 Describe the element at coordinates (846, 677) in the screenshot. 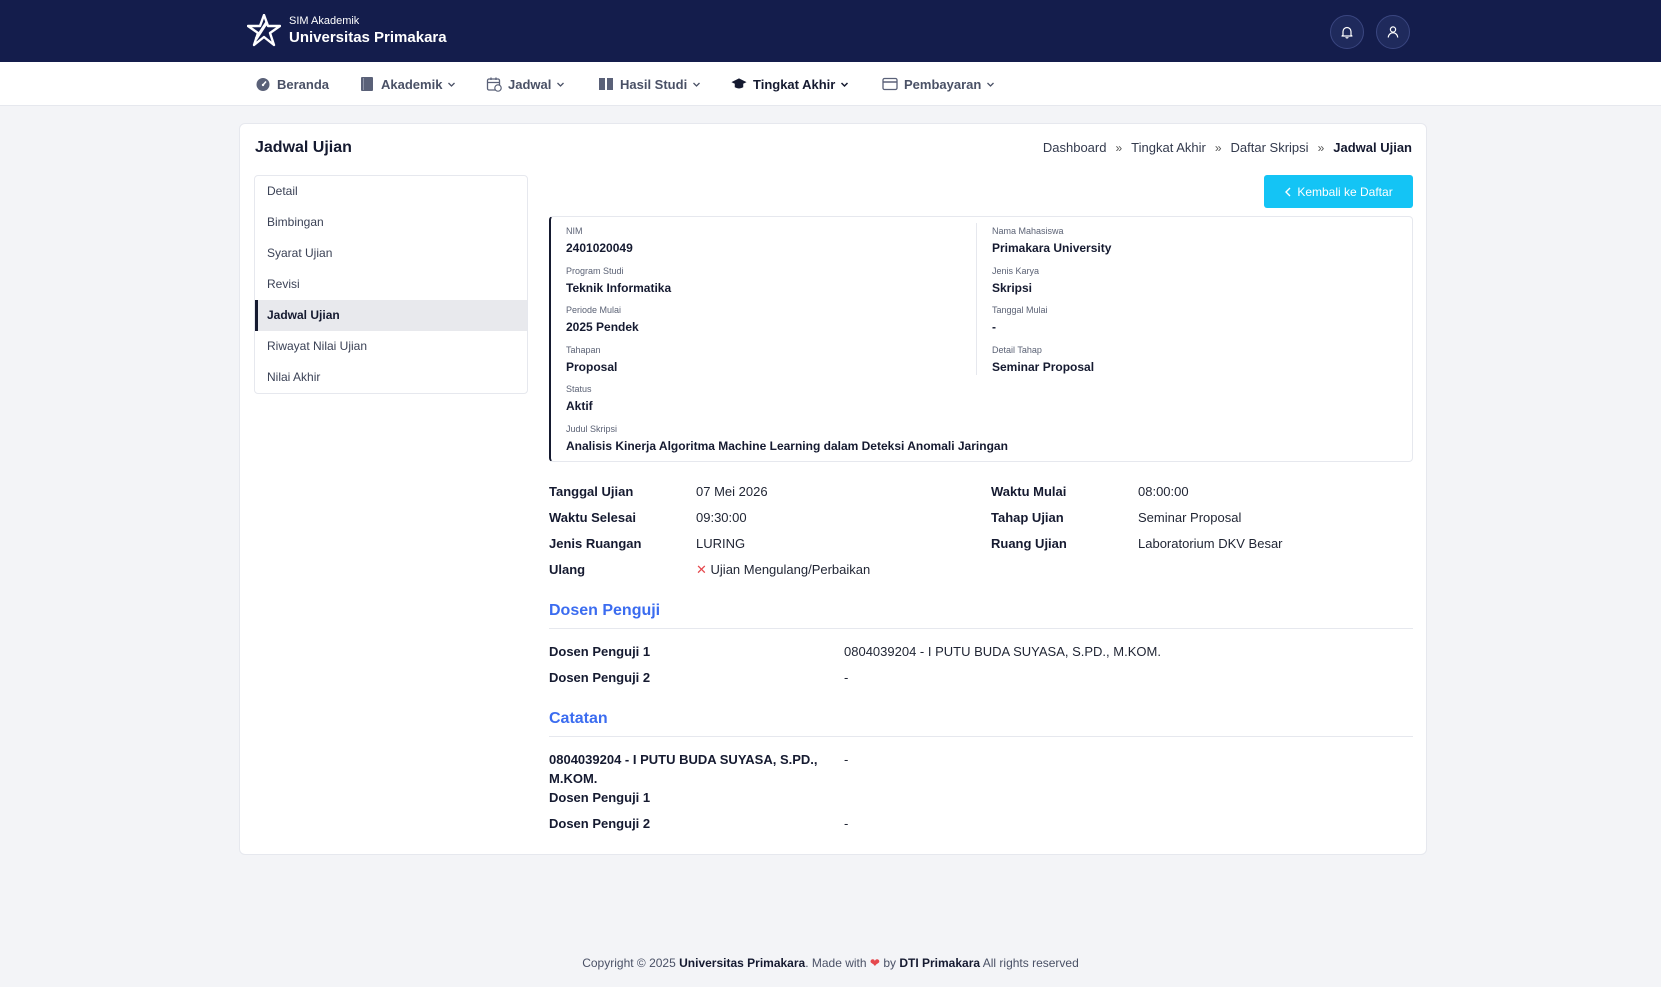

I see `row-value: -` at that location.